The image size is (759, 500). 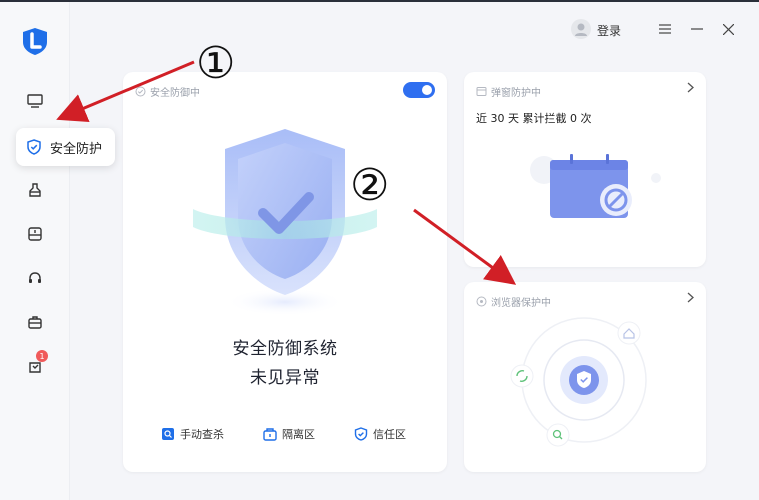 I want to click on defense-actions: 手动查杀 隔离区 信任区, so click(x=285, y=436).